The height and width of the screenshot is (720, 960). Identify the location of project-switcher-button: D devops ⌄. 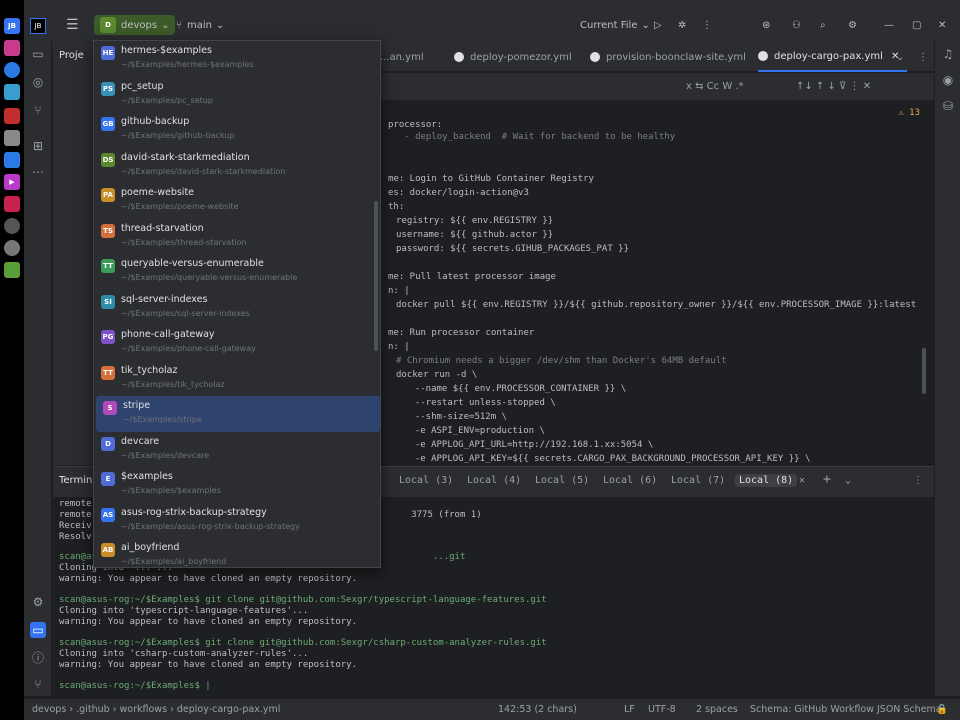
(135, 25).